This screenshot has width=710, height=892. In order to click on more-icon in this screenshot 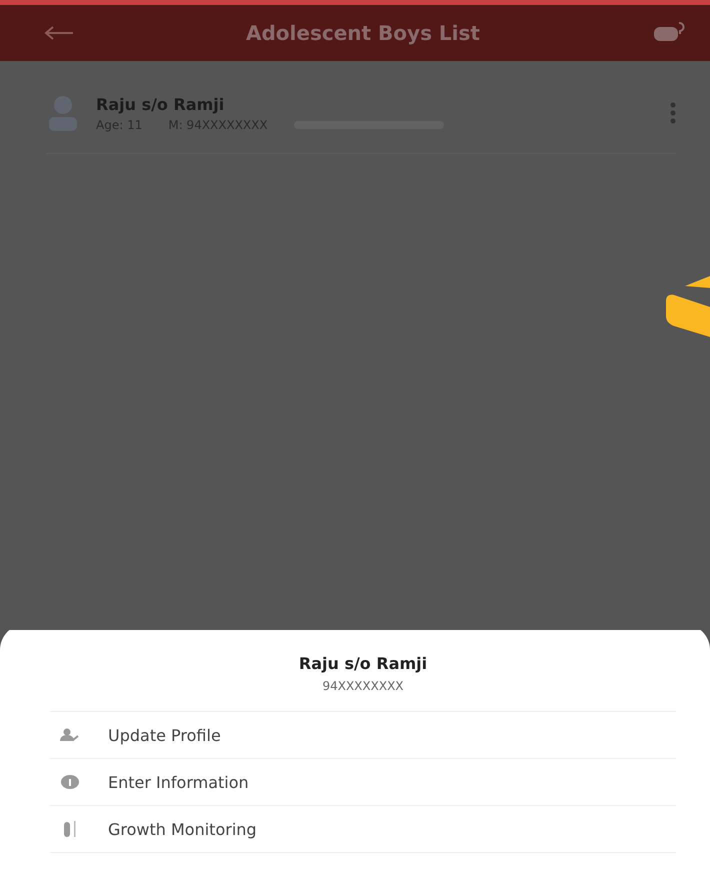, I will do `click(673, 113)`.